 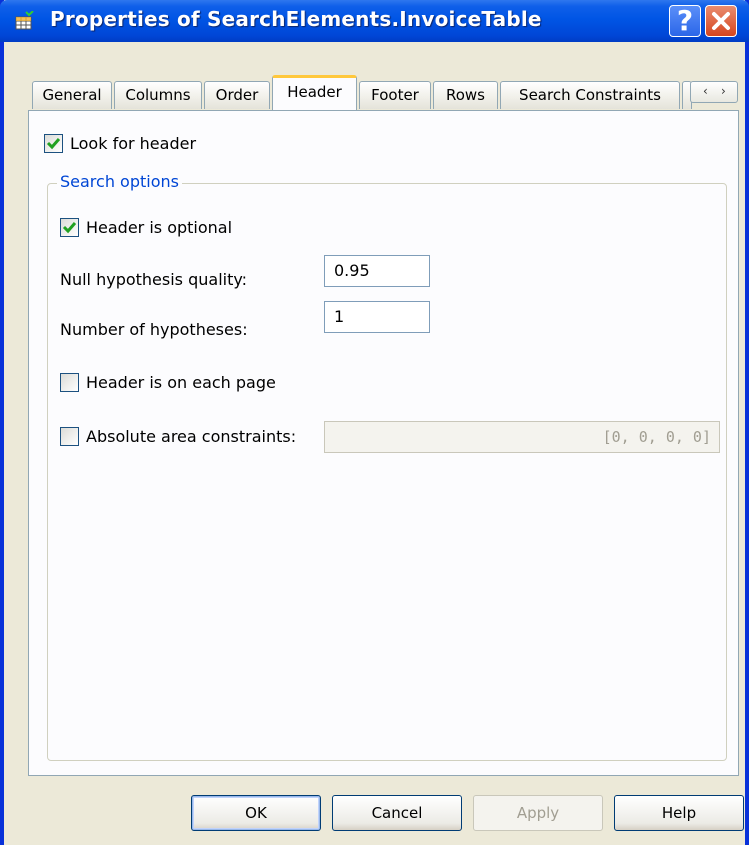 I want to click on header-optional-row: Header is optional, so click(x=146, y=227).